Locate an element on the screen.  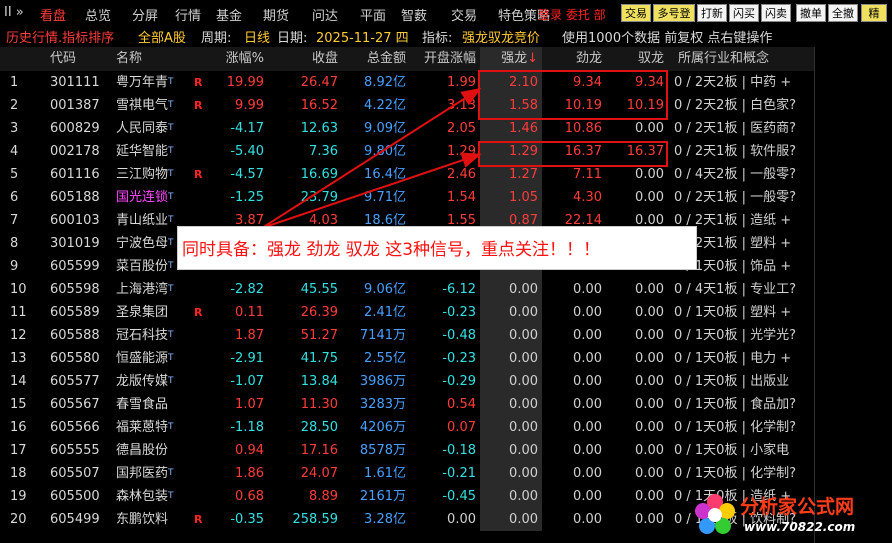
period-value: 日线 is located at coordinates (257, 36).